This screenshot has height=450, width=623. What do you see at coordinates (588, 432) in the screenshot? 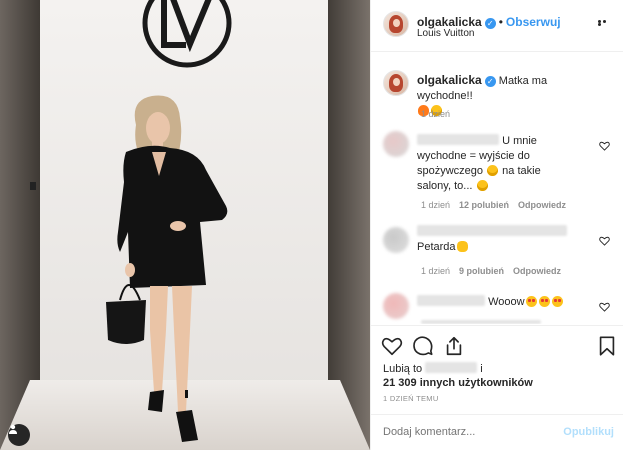
I see `publish-button: Opublikuj` at bounding box center [588, 432].